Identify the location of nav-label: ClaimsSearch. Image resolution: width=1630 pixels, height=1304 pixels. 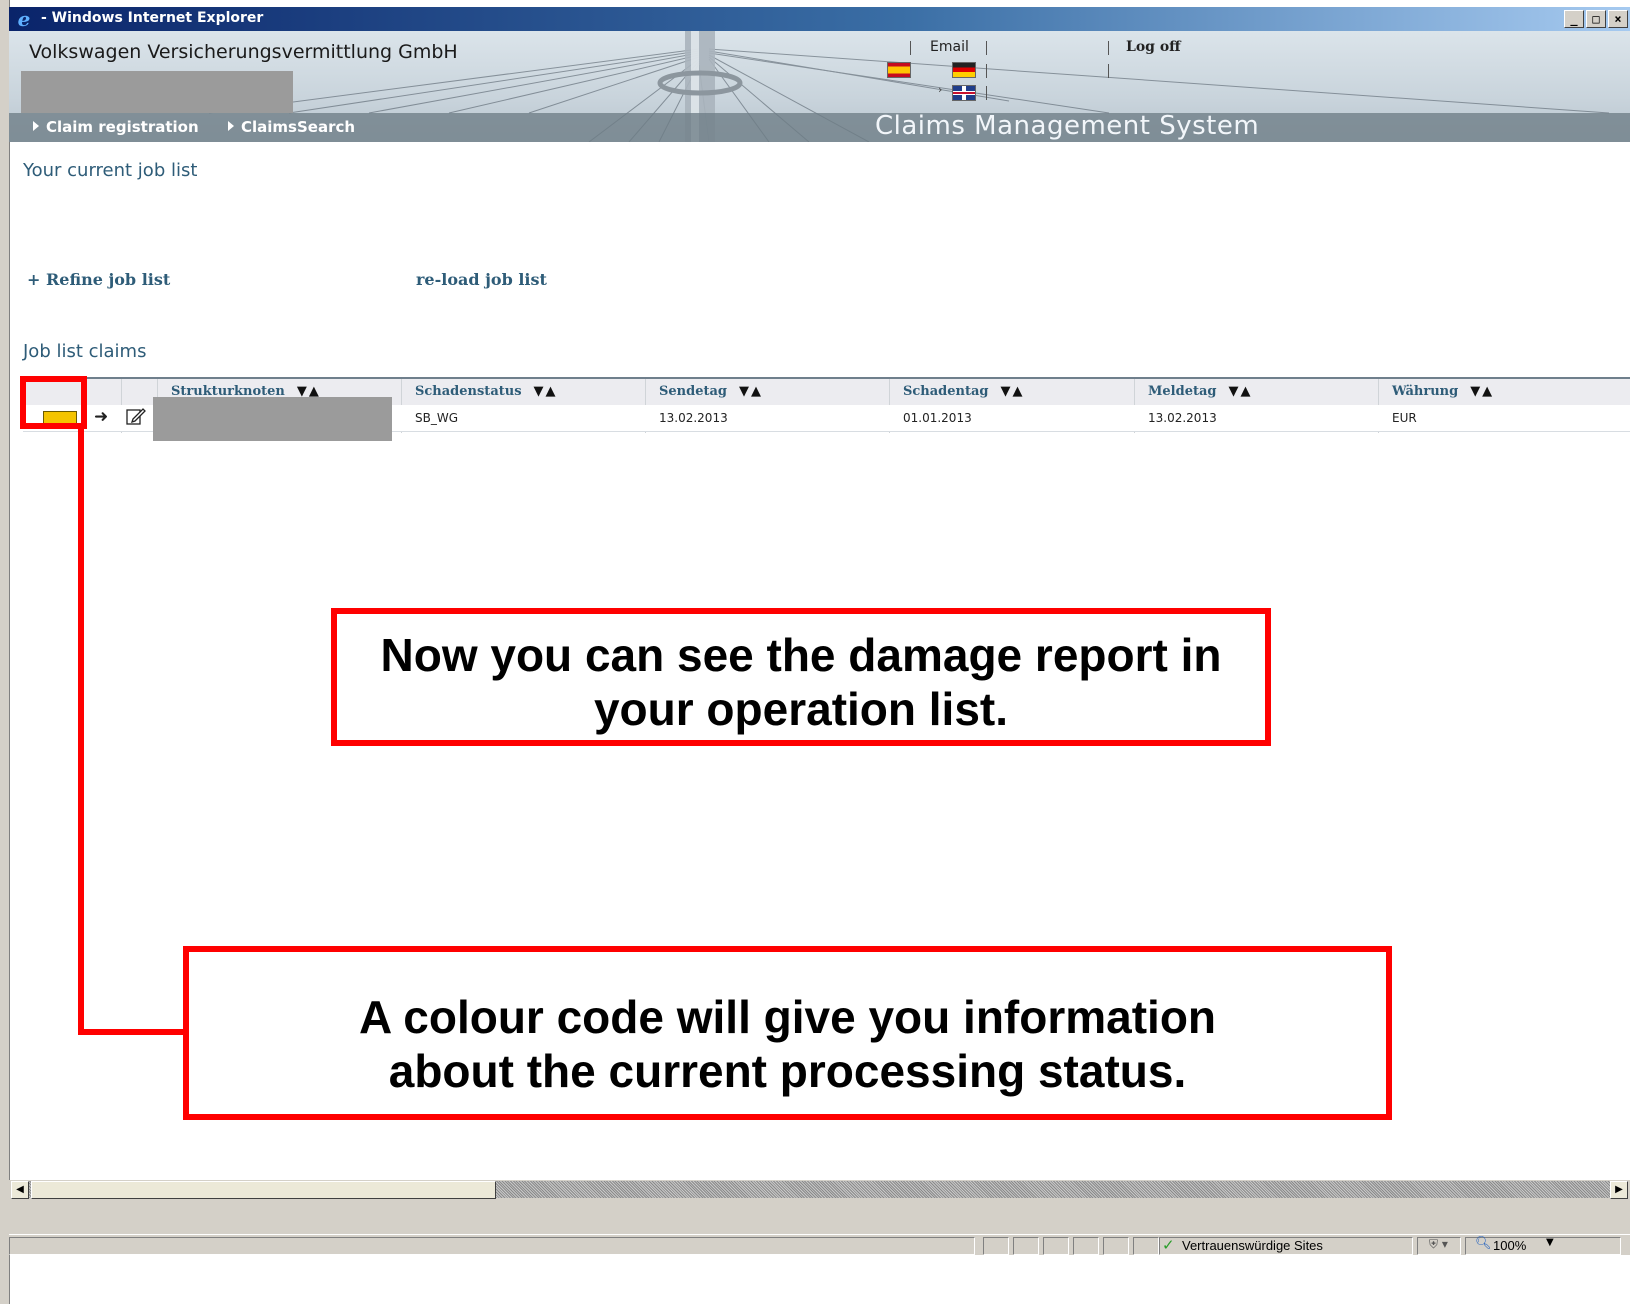
(298, 127).